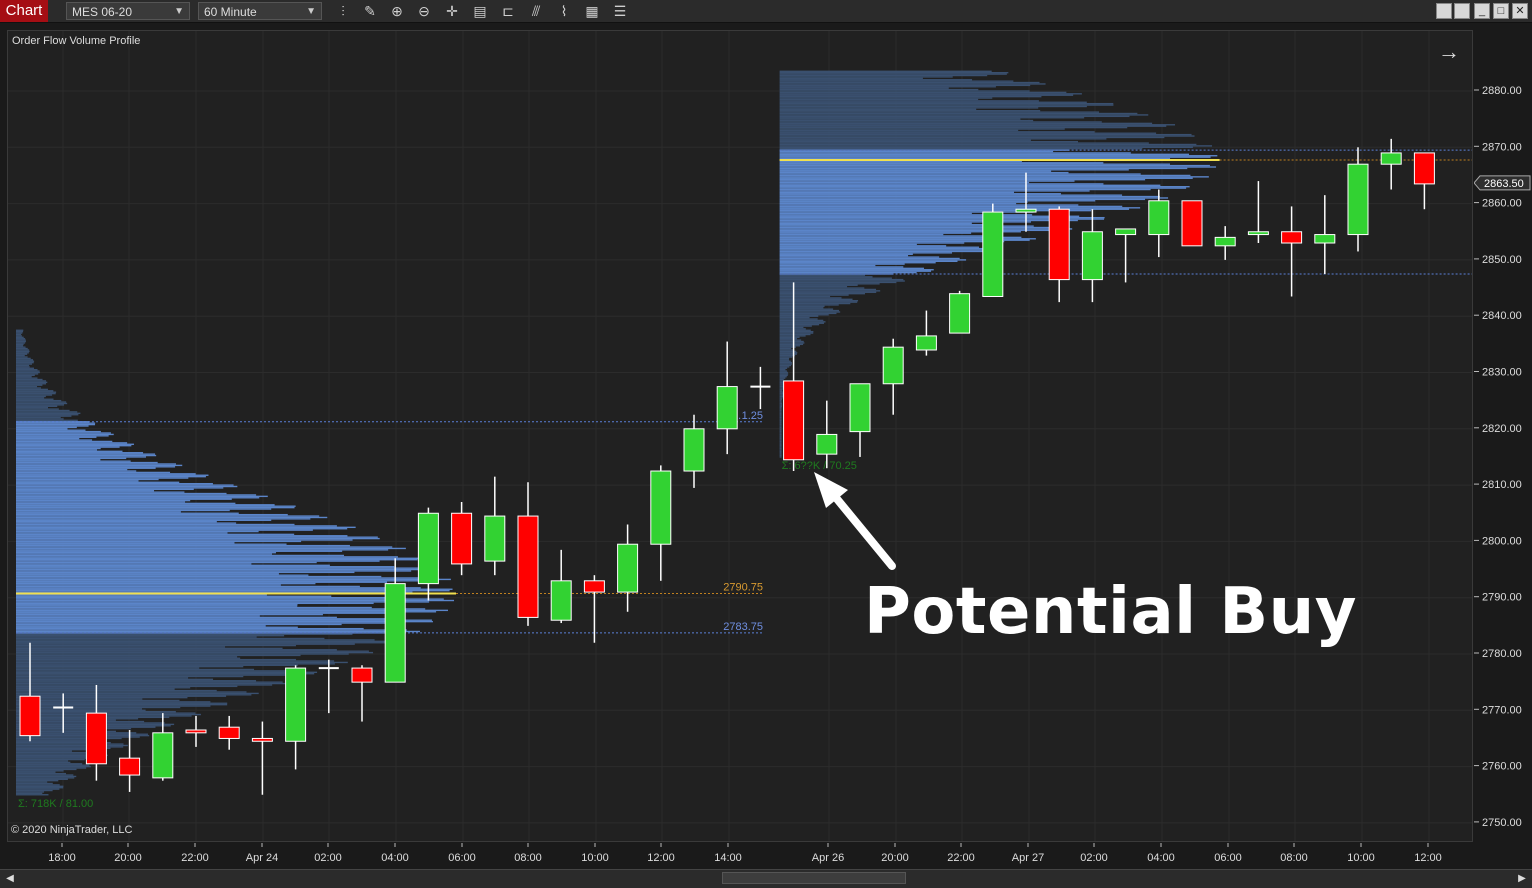 This screenshot has width=1532, height=888. I want to click on horizontal-scrollbar: ◀ ▶, so click(766, 878).